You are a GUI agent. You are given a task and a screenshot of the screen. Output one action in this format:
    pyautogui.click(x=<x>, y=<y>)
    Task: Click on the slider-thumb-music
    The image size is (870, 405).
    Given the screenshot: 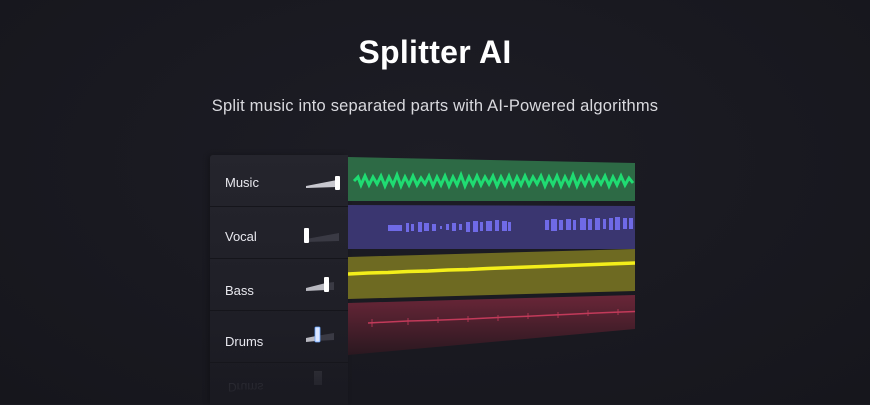 What is the action you would take?
    pyautogui.click(x=337, y=183)
    